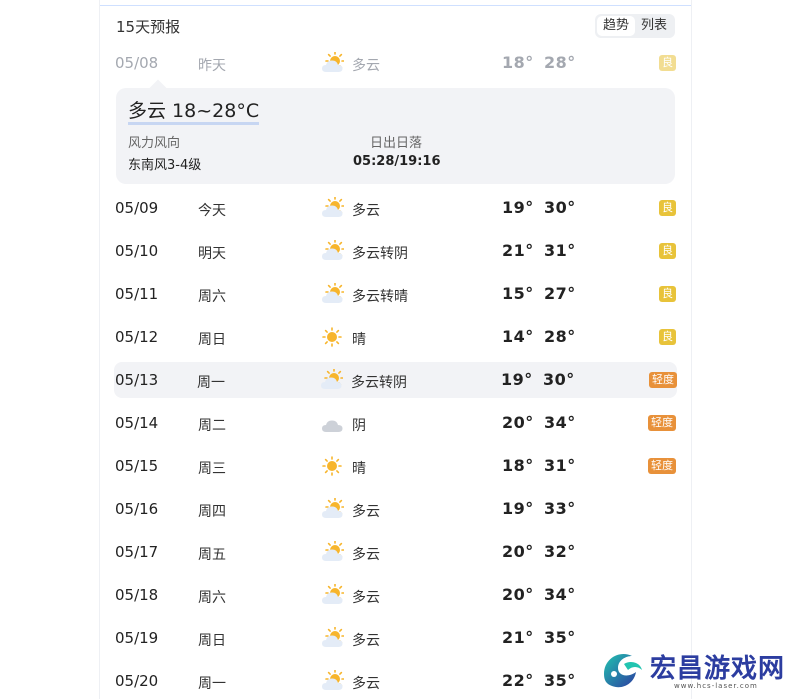 This screenshot has height=699, width=796. I want to click on row-date: 05/10, so click(137, 251).